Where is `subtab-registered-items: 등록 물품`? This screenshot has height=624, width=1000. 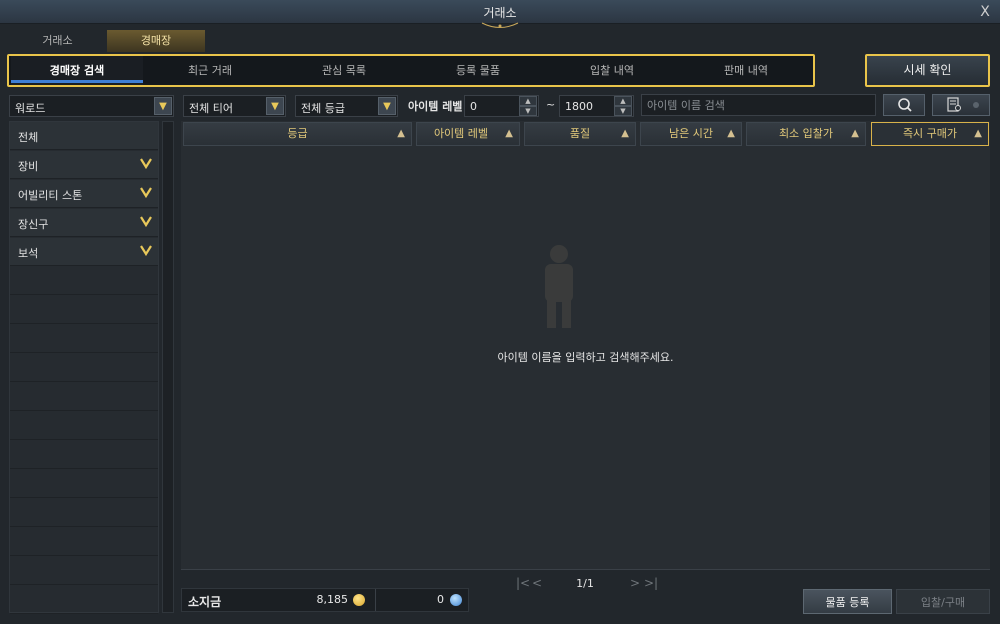 subtab-registered-items: 등록 물품 is located at coordinates (478, 70).